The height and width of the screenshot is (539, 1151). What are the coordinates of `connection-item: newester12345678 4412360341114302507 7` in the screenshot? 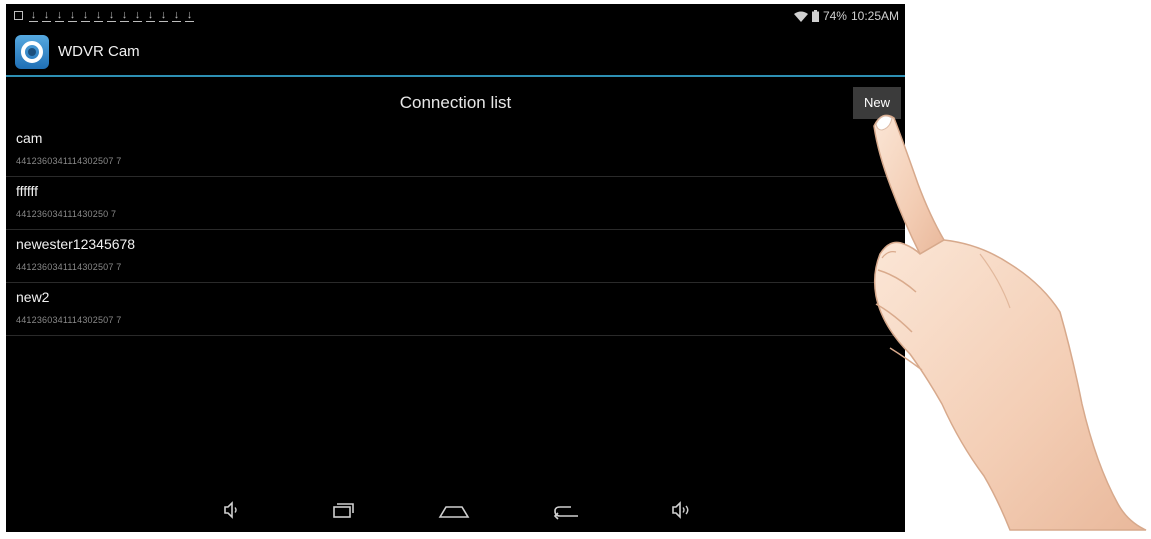 It's located at (455, 256).